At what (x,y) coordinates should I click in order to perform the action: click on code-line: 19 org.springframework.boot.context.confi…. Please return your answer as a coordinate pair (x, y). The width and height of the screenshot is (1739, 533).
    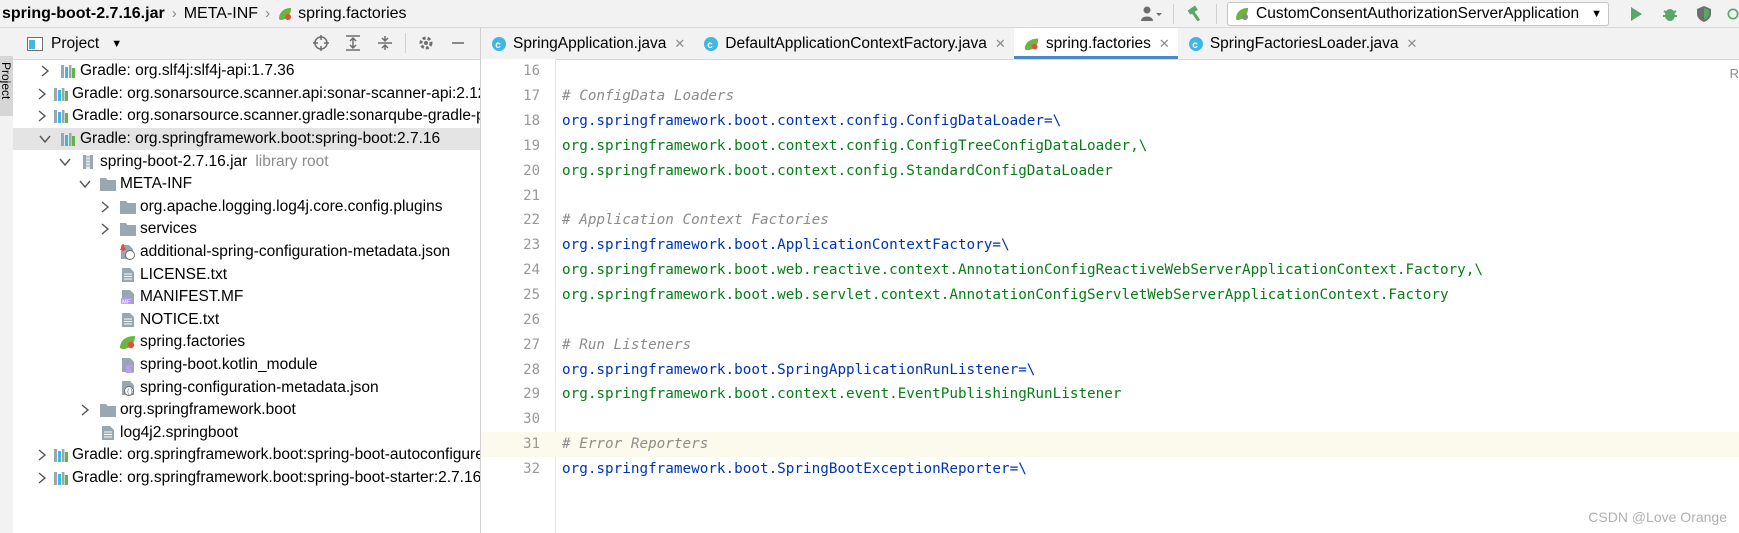
    Looking at the image, I should click on (1110, 146).